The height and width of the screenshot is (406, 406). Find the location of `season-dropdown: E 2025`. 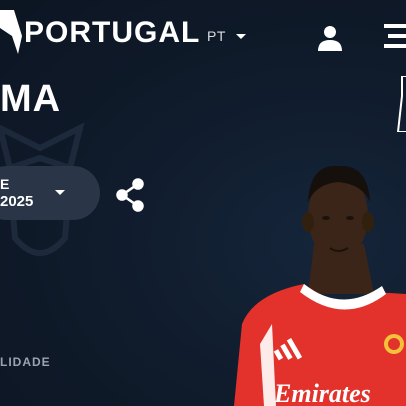

season-dropdown: E 2025 is located at coordinates (50, 193).